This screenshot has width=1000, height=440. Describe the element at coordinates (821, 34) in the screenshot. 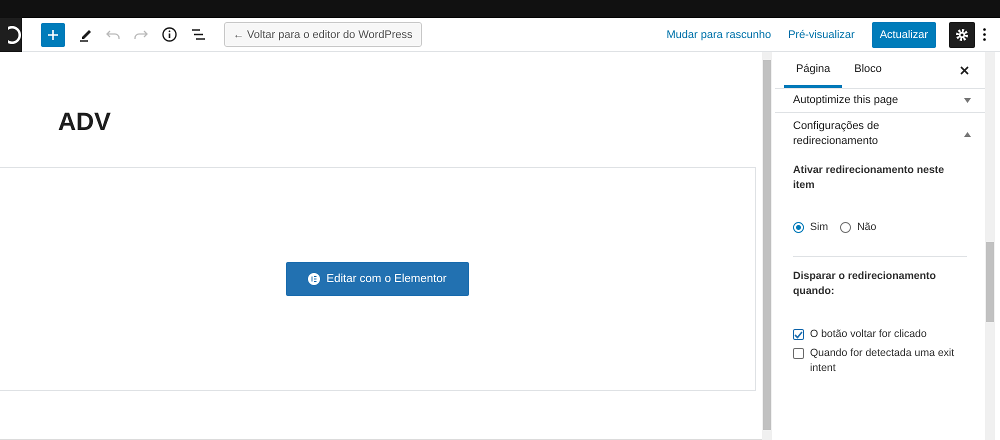

I see `preview-link: Pré-visualizar` at that location.